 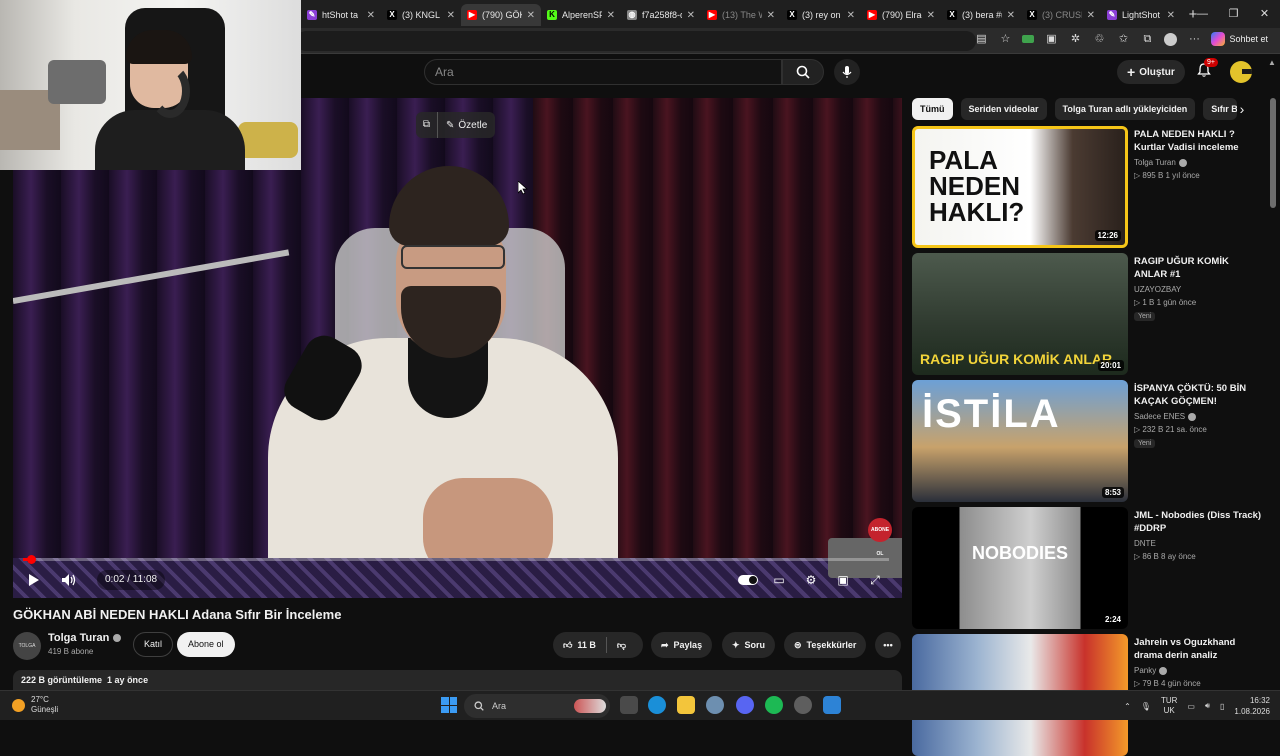 What do you see at coordinates (1151, 72) in the screenshot?
I see `create-button: + Oluştur` at bounding box center [1151, 72].